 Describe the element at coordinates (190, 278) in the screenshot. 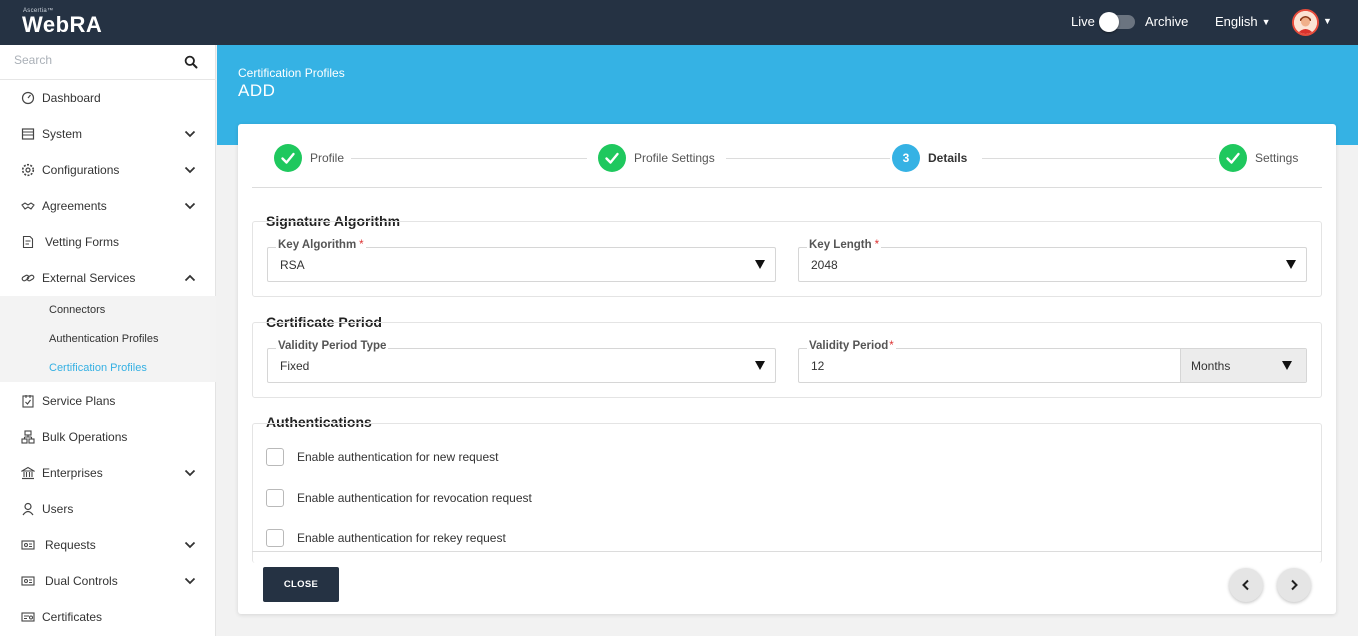

I see `chevron-up-icon` at that location.